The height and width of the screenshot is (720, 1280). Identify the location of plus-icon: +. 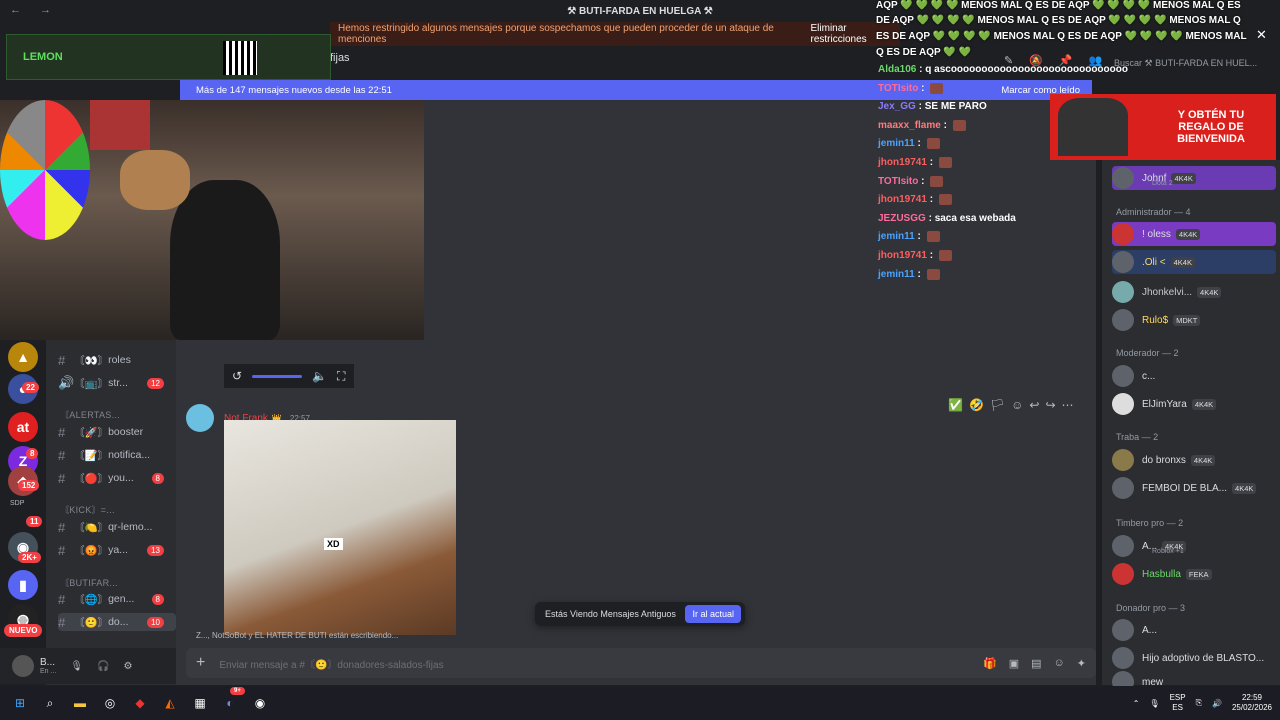
(200, 663).